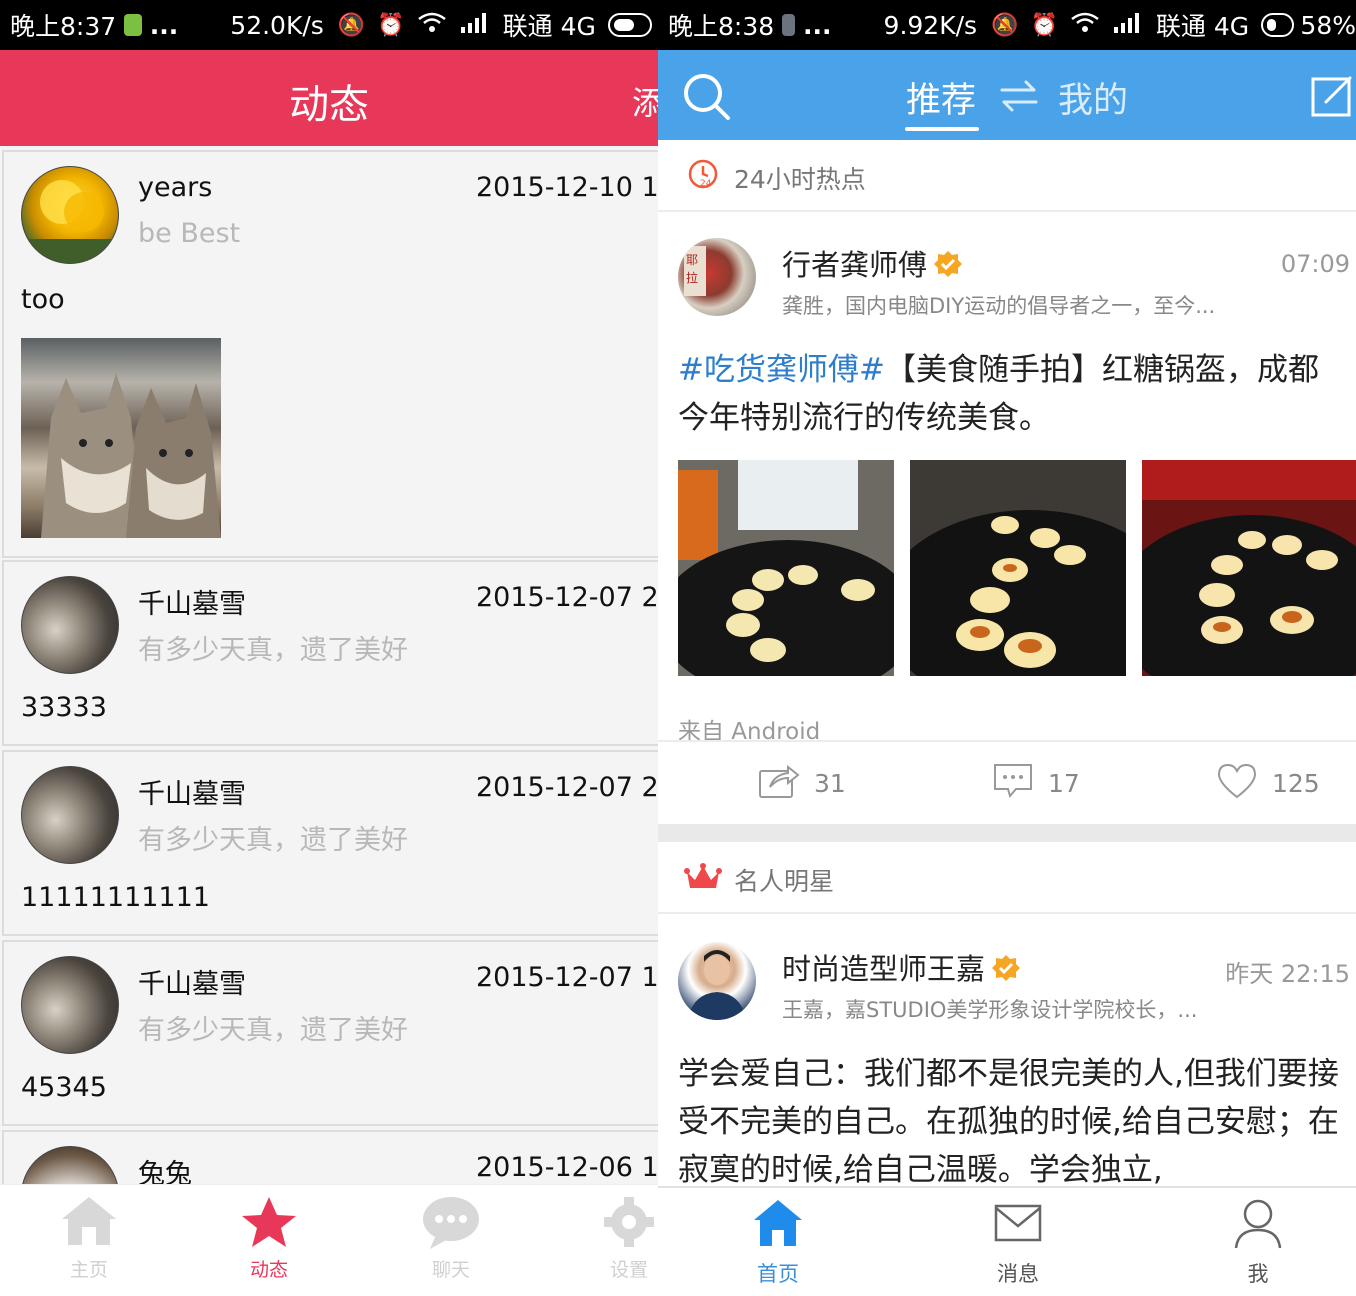 This screenshot has height=1296, width=1356. Describe the element at coordinates (1013, 394) in the screenshot. I see `post-text: #吃货龚师傅#【美食随手拍】红糖锅盔，成都今年特别流行的传统美食。` at that location.